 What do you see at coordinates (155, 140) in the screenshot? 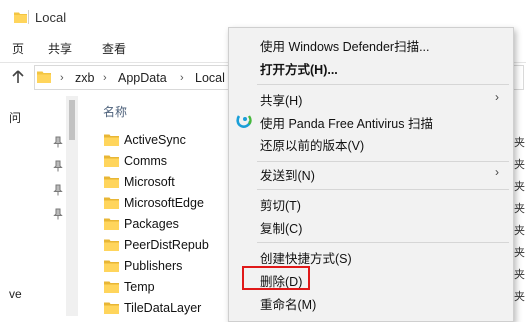
I see `file-name: ActiveSync` at bounding box center [155, 140].